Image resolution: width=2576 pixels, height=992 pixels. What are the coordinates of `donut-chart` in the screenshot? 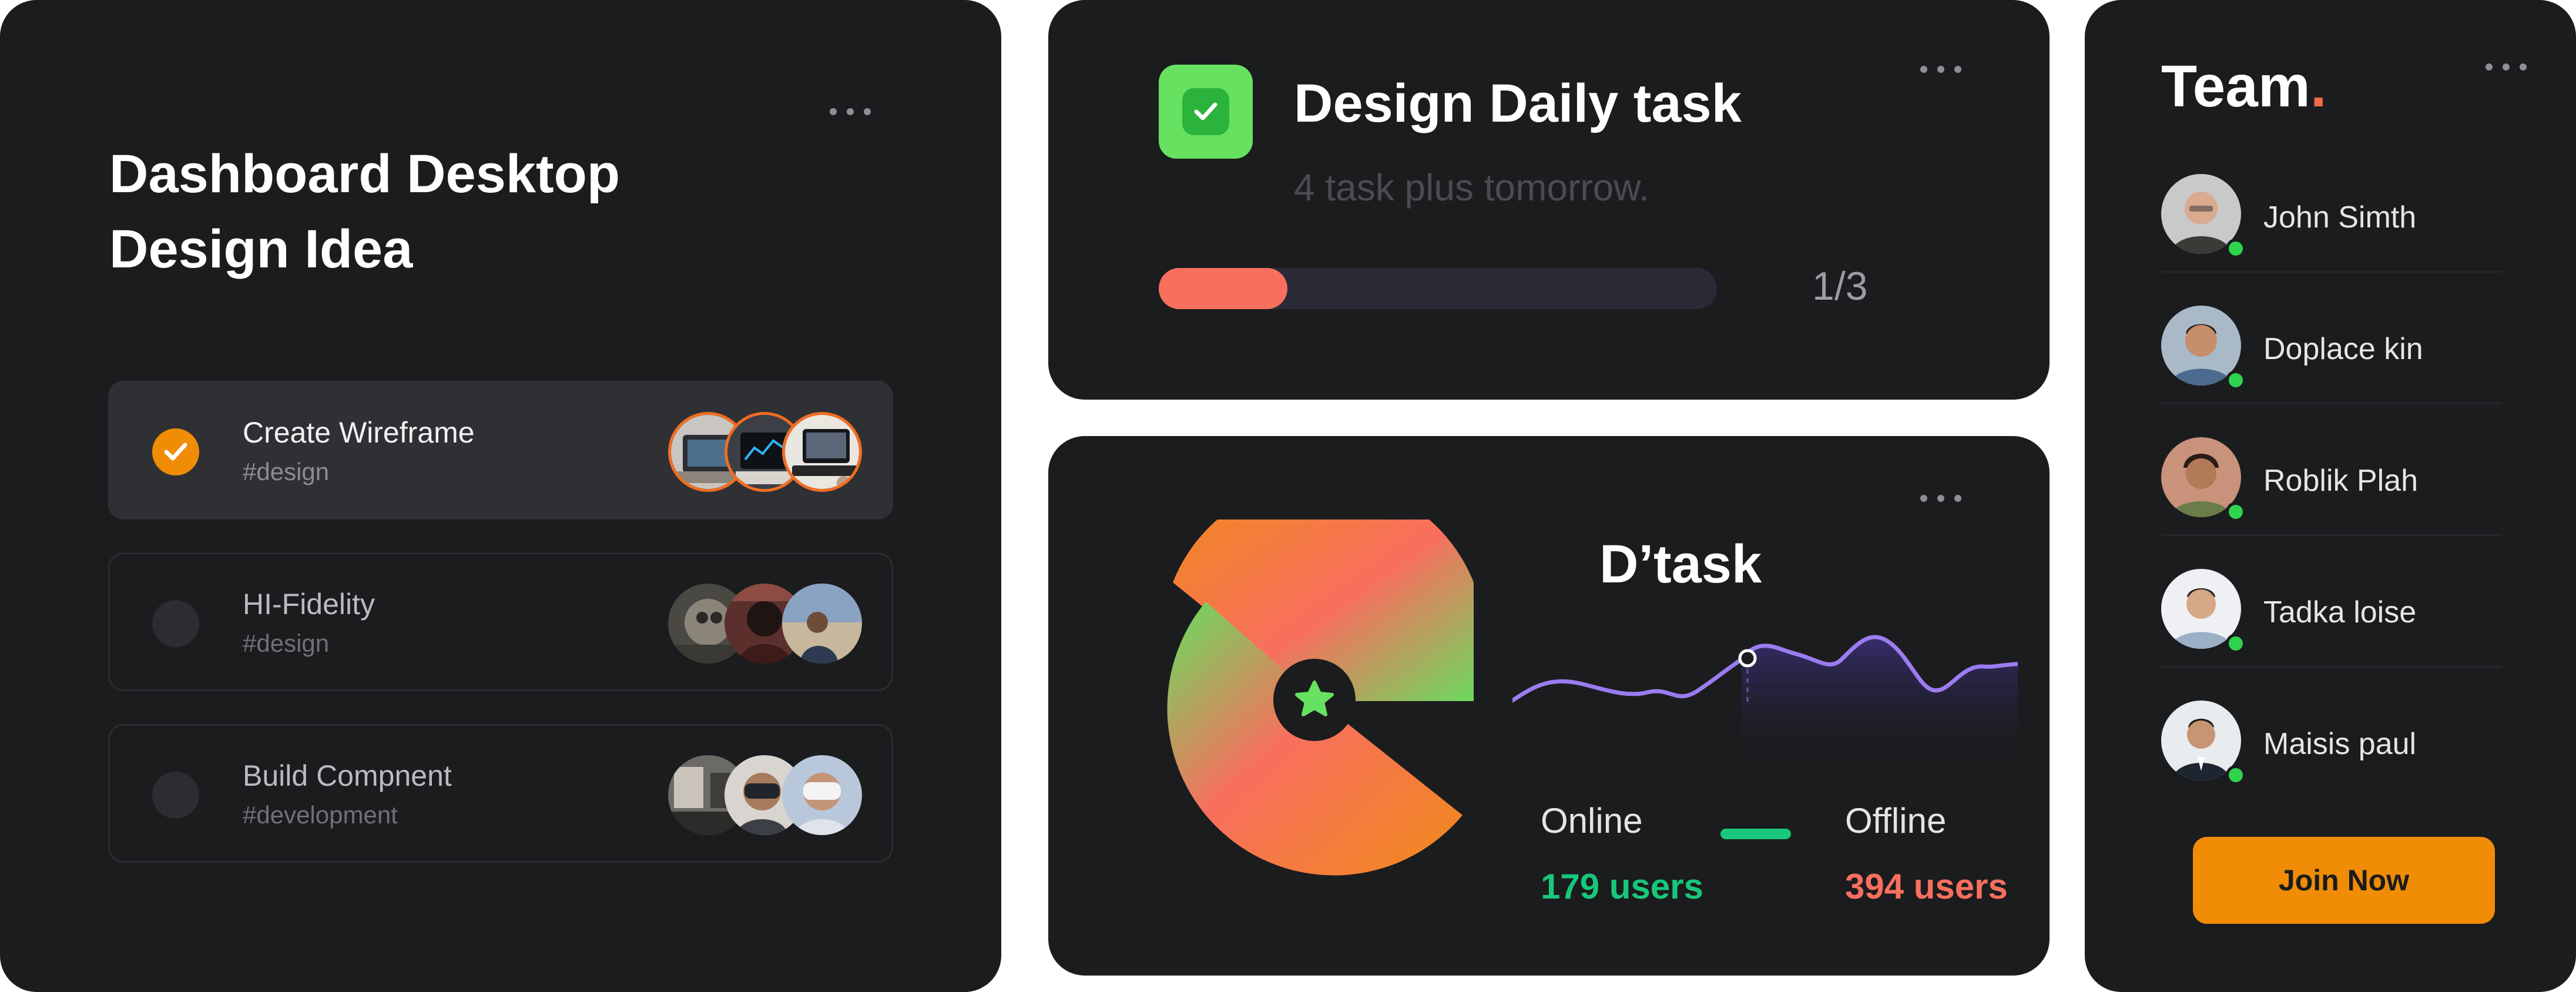 It's located at (1321, 698).